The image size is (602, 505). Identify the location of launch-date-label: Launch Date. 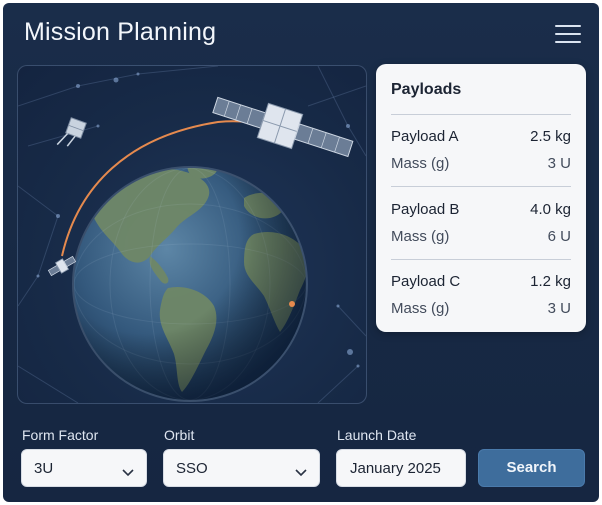
(377, 435).